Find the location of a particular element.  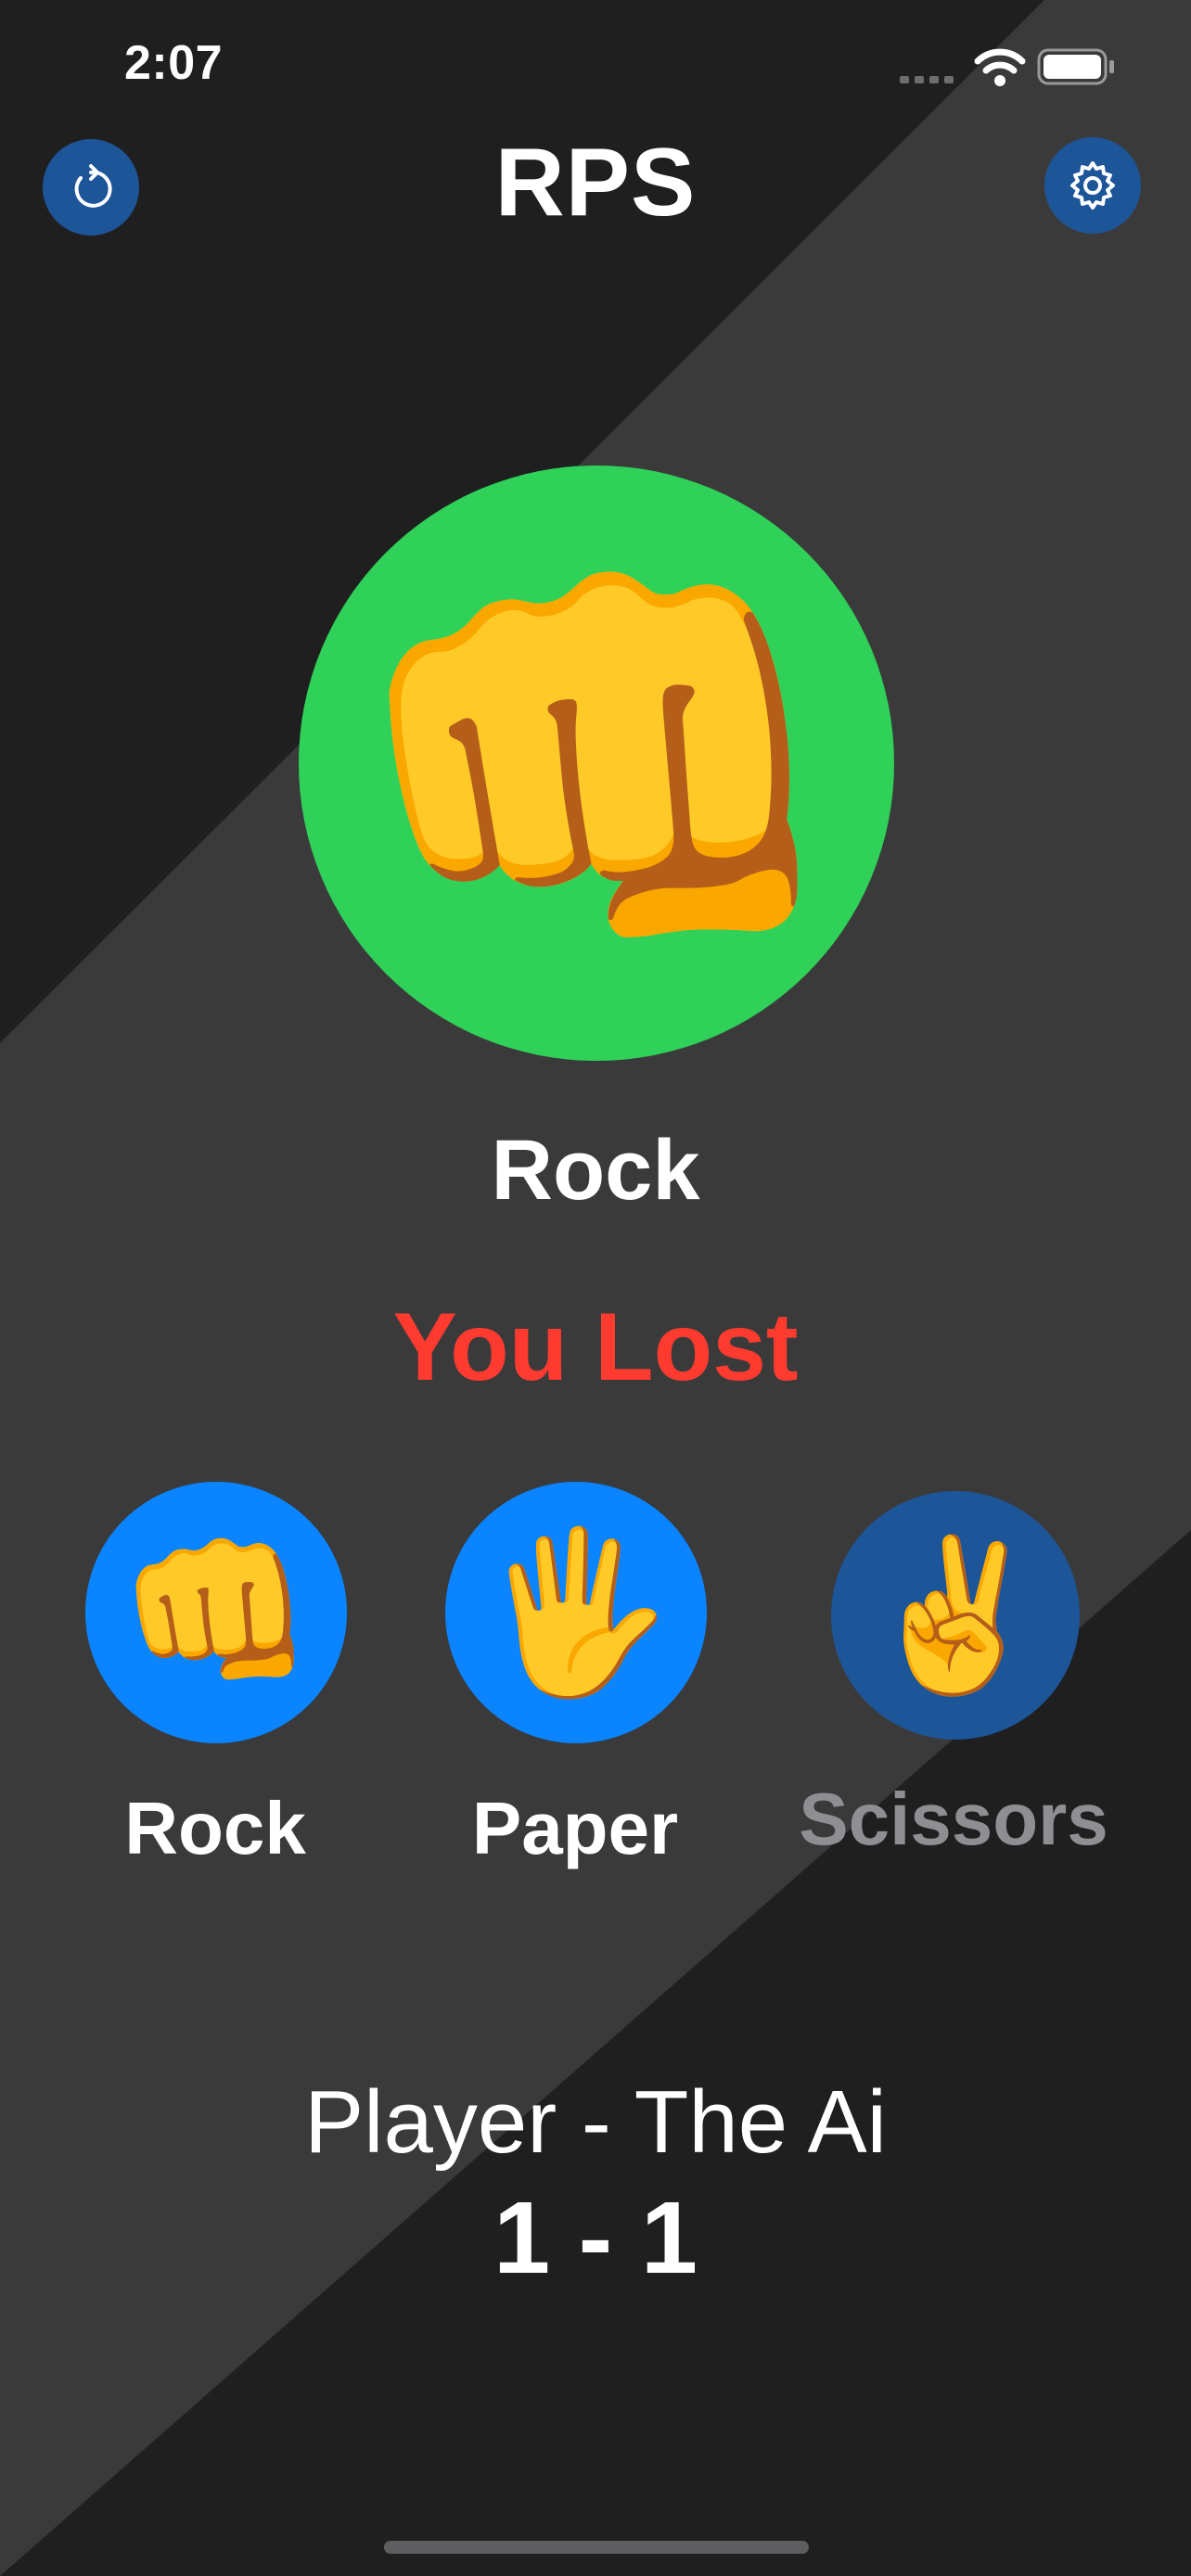

score-value: 1 - 1 is located at coordinates (595, 2238).